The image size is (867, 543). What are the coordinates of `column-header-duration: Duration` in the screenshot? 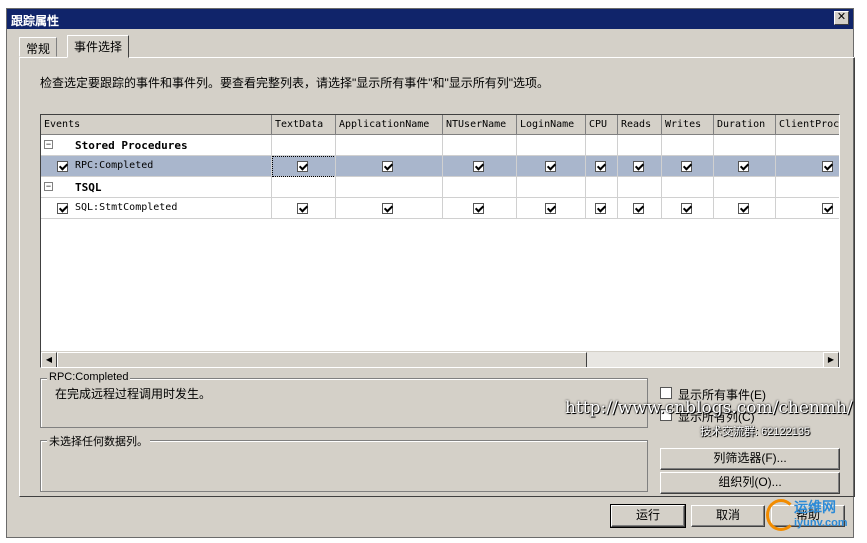 It's located at (745, 125).